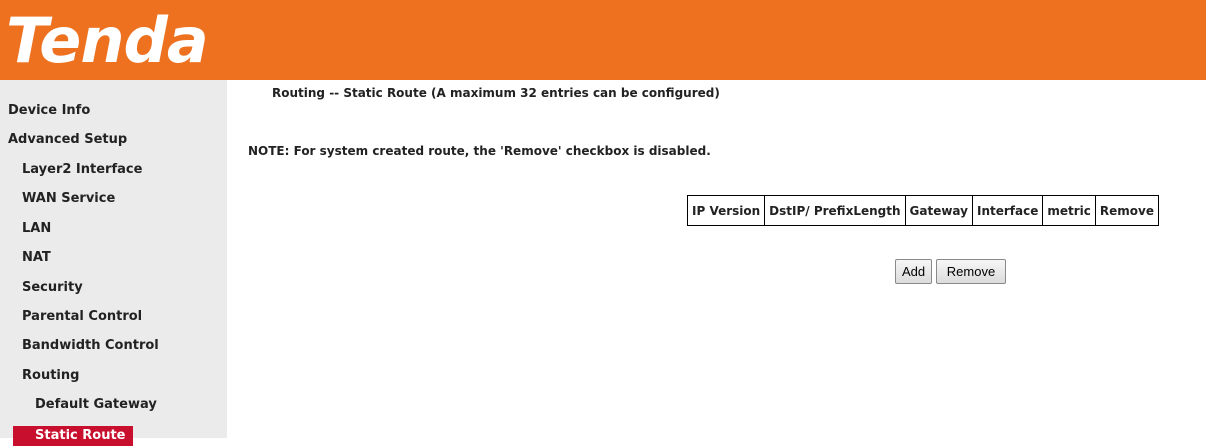  I want to click on nav-advanced-setup: Advanced Setup, so click(67, 139).